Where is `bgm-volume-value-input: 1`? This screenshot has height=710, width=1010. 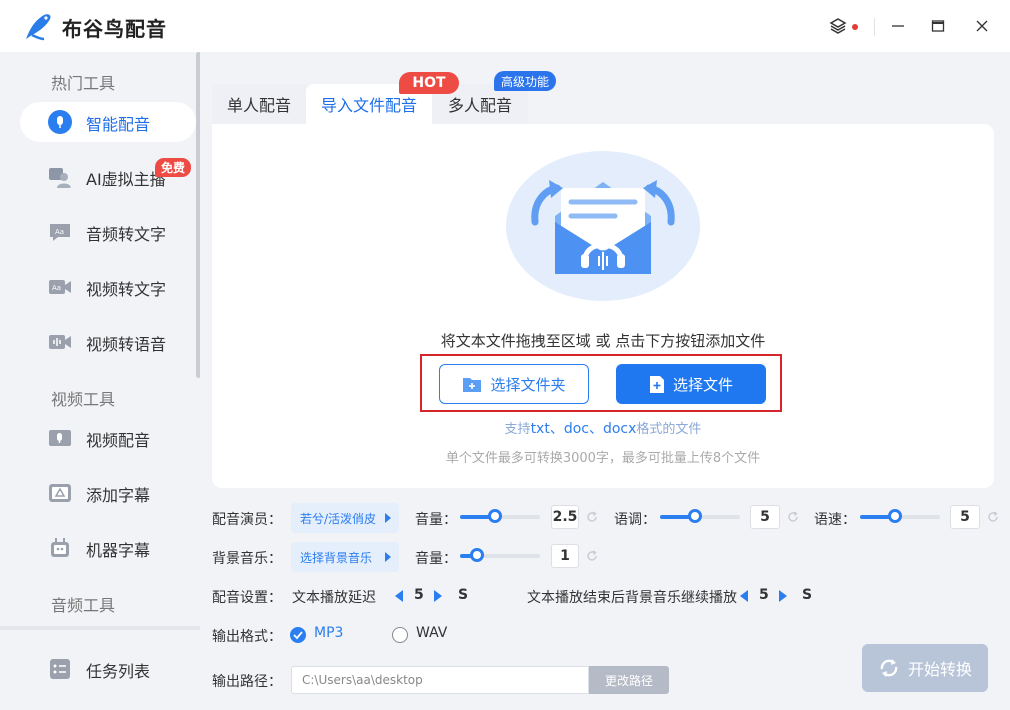 bgm-volume-value-input: 1 is located at coordinates (565, 556).